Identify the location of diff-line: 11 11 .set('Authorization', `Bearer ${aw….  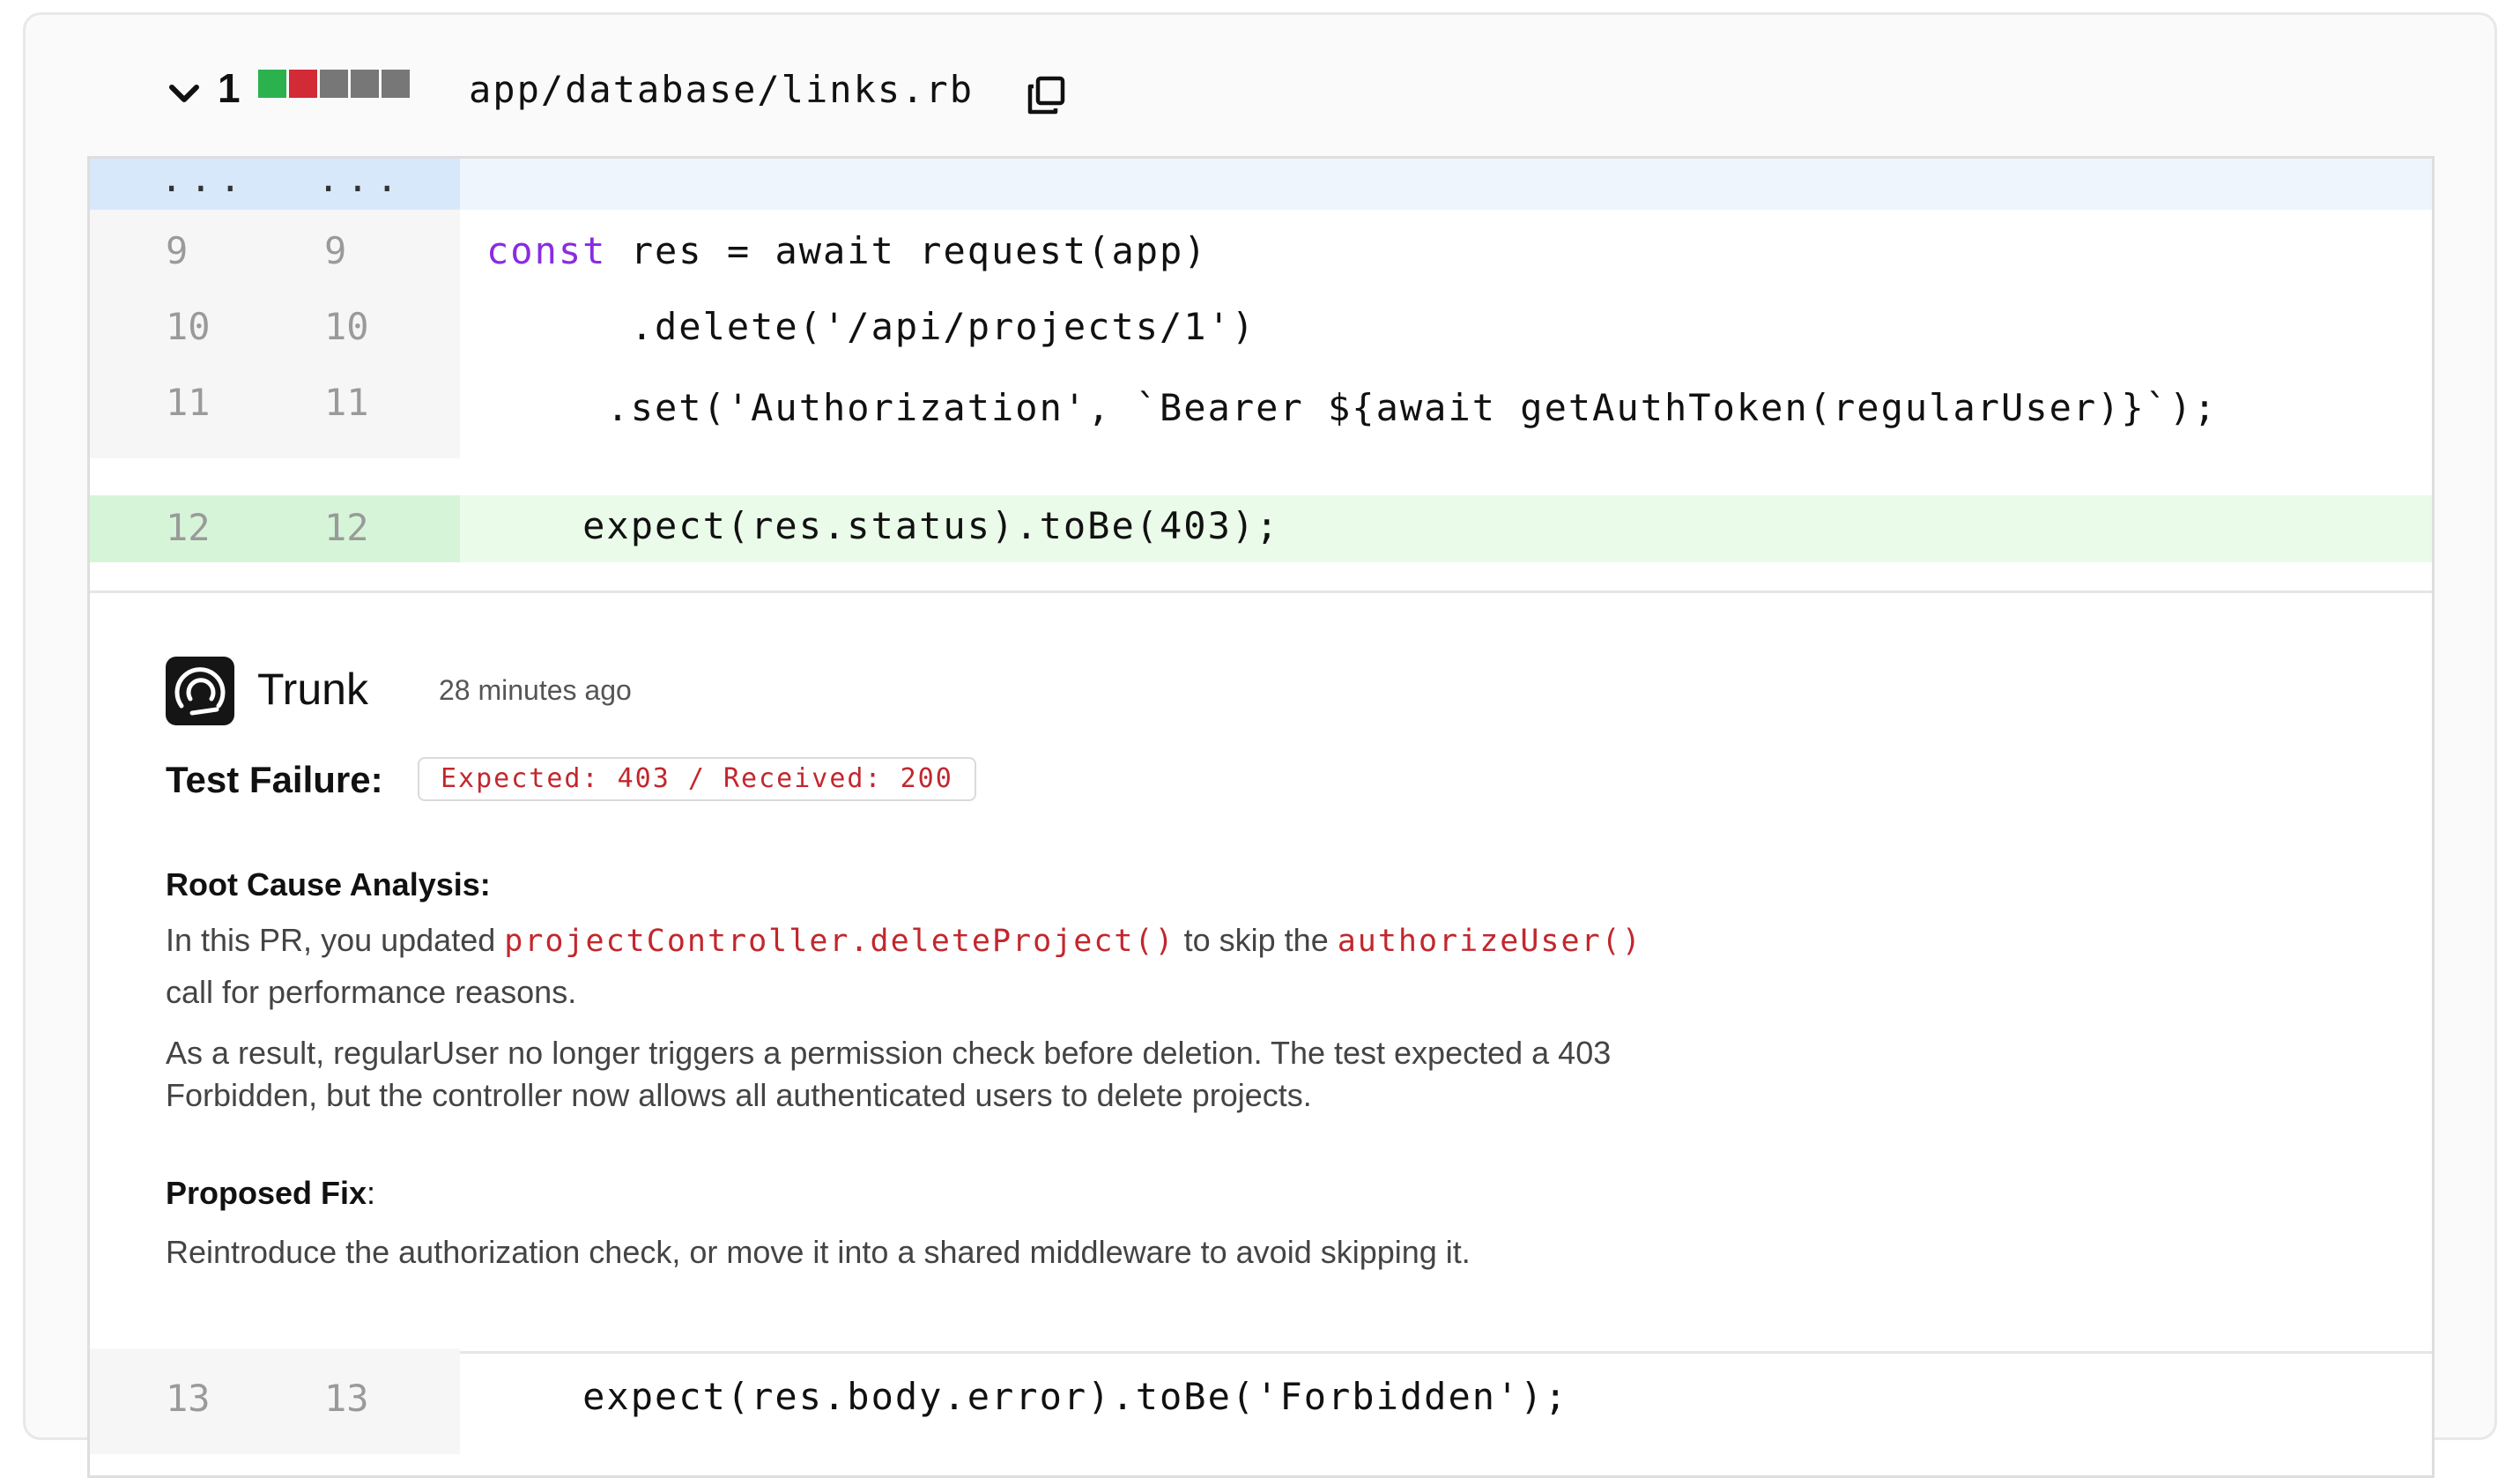
(1261, 409).